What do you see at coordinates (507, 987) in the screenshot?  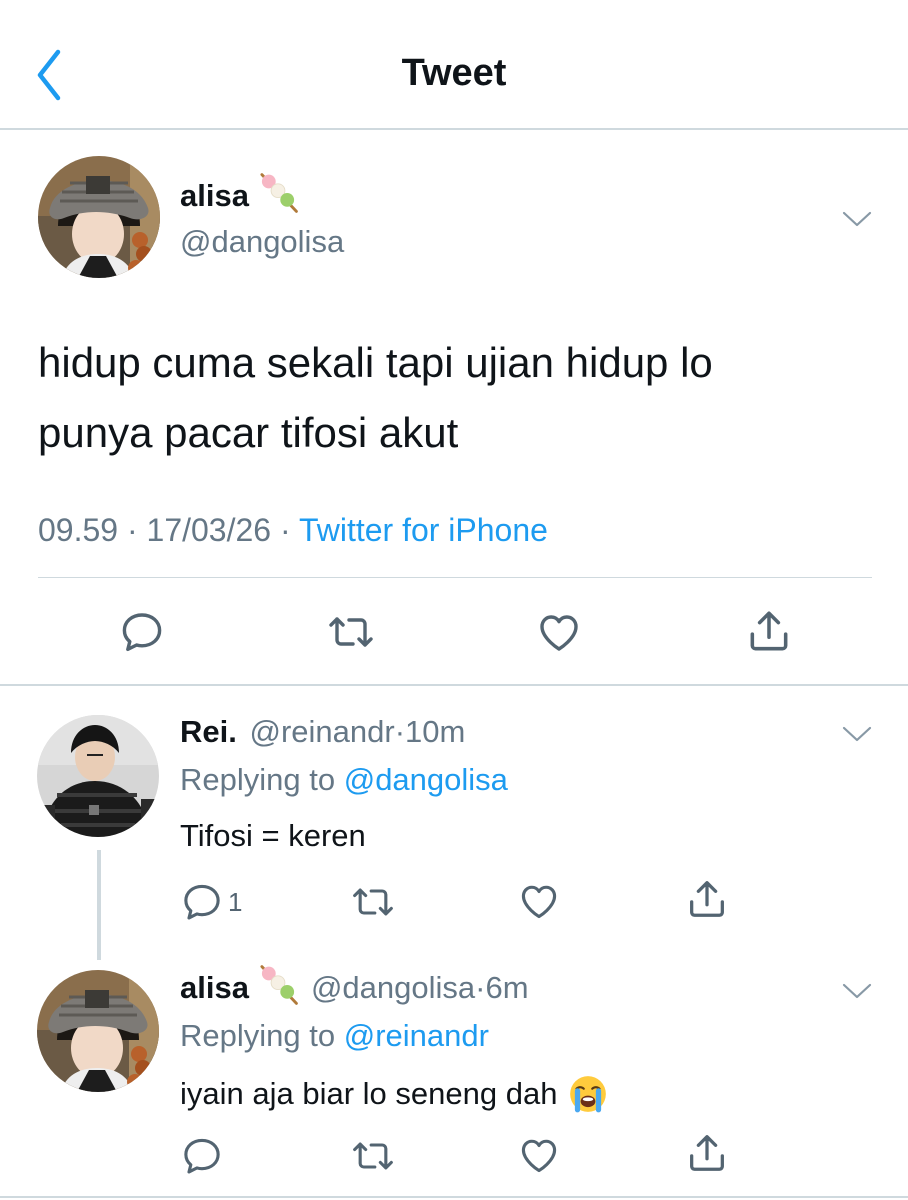 I see `reply-age: 6m` at bounding box center [507, 987].